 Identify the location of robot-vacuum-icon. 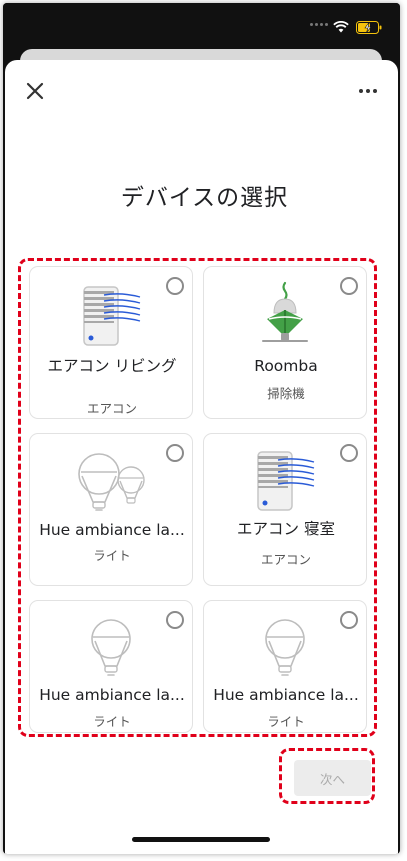
(285, 312).